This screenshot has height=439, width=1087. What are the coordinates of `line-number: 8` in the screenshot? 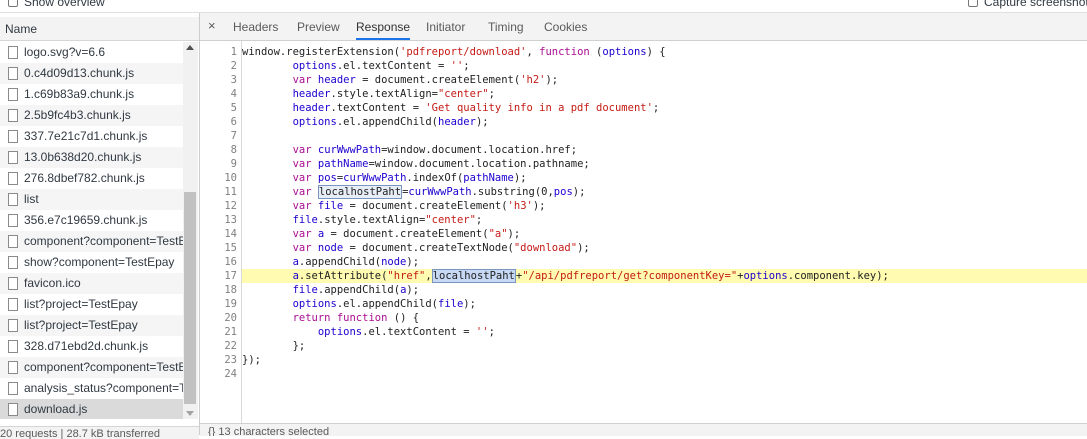 It's located at (233, 150).